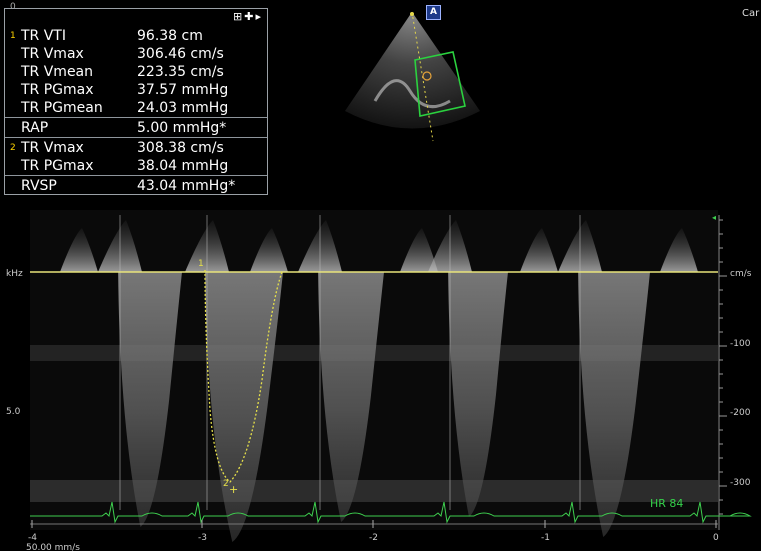 The width and height of the screenshot is (761, 551). Describe the element at coordinates (740, 413) in the screenshot. I see `right-axis-tick-200: -200` at that location.